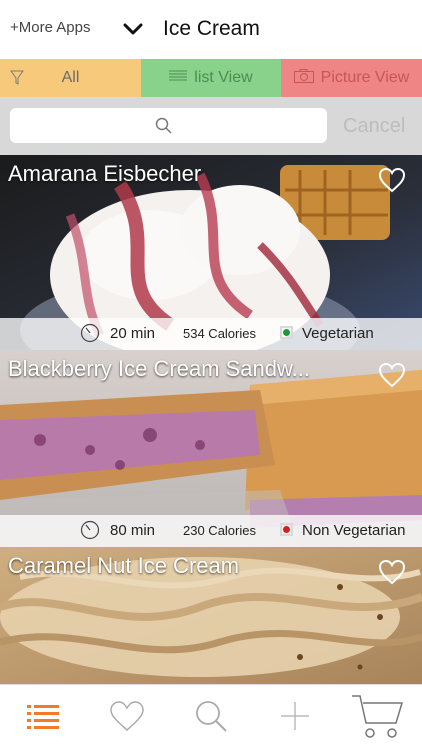 This screenshot has height=751, width=422. What do you see at coordinates (338, 333) in the screenshot?
I see `diet-label: Vegetarian` at bounding box center [338, 333].